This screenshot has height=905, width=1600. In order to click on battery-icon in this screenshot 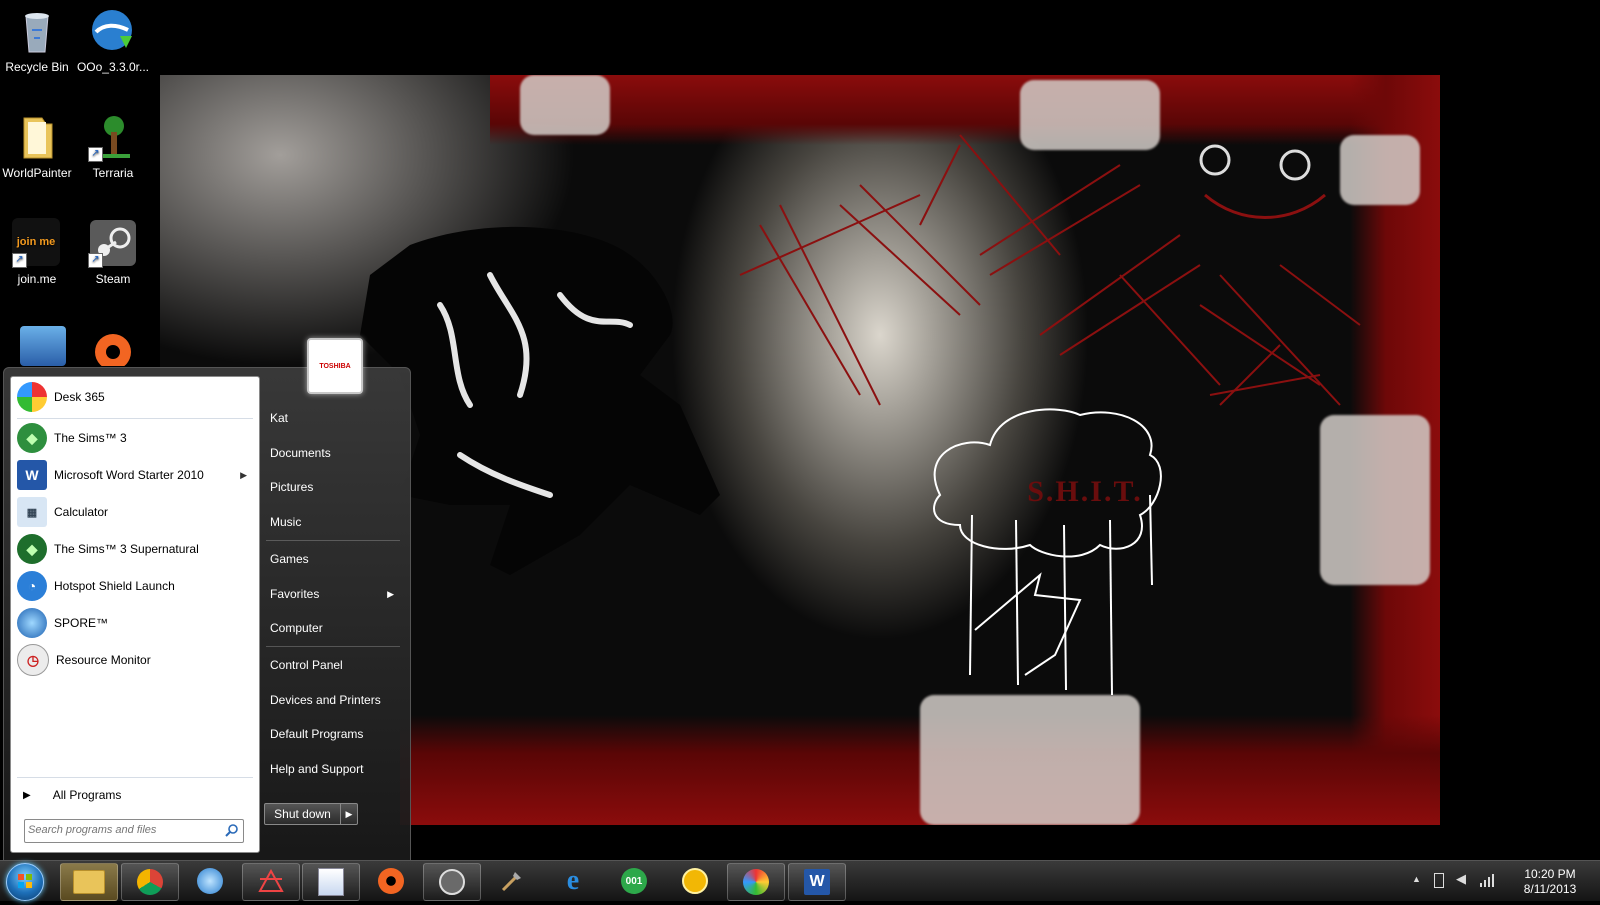, I will do `click(1439, 880)`.